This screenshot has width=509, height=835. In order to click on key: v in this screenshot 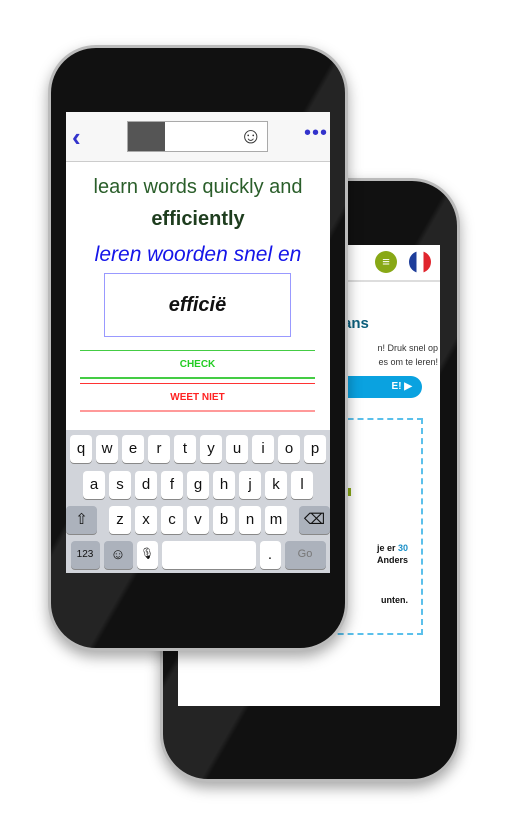, I will do `click(198, 520)`.